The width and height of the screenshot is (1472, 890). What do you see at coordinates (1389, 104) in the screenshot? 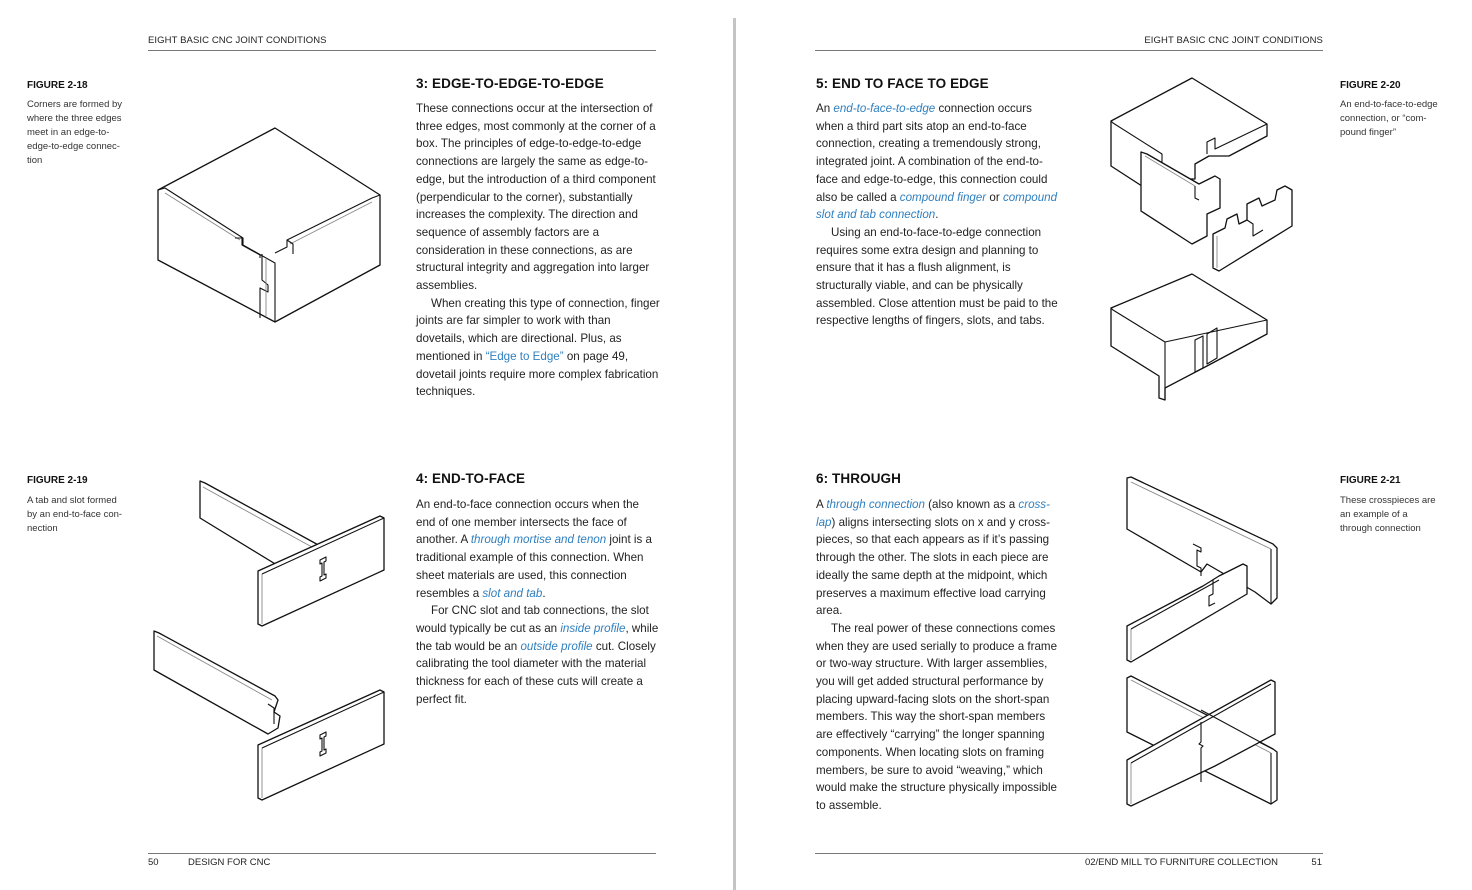
I see `caption-line: An end-to-face-to-edge` at bounding box center [1389, 104].